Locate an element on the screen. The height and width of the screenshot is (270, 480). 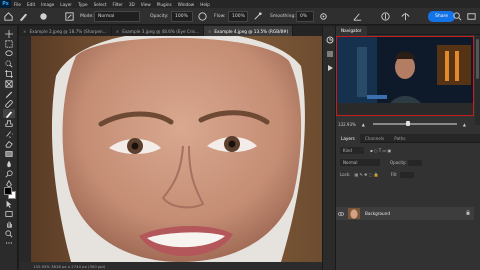
zoom-slider-knob is located at coordinates (408, 124).